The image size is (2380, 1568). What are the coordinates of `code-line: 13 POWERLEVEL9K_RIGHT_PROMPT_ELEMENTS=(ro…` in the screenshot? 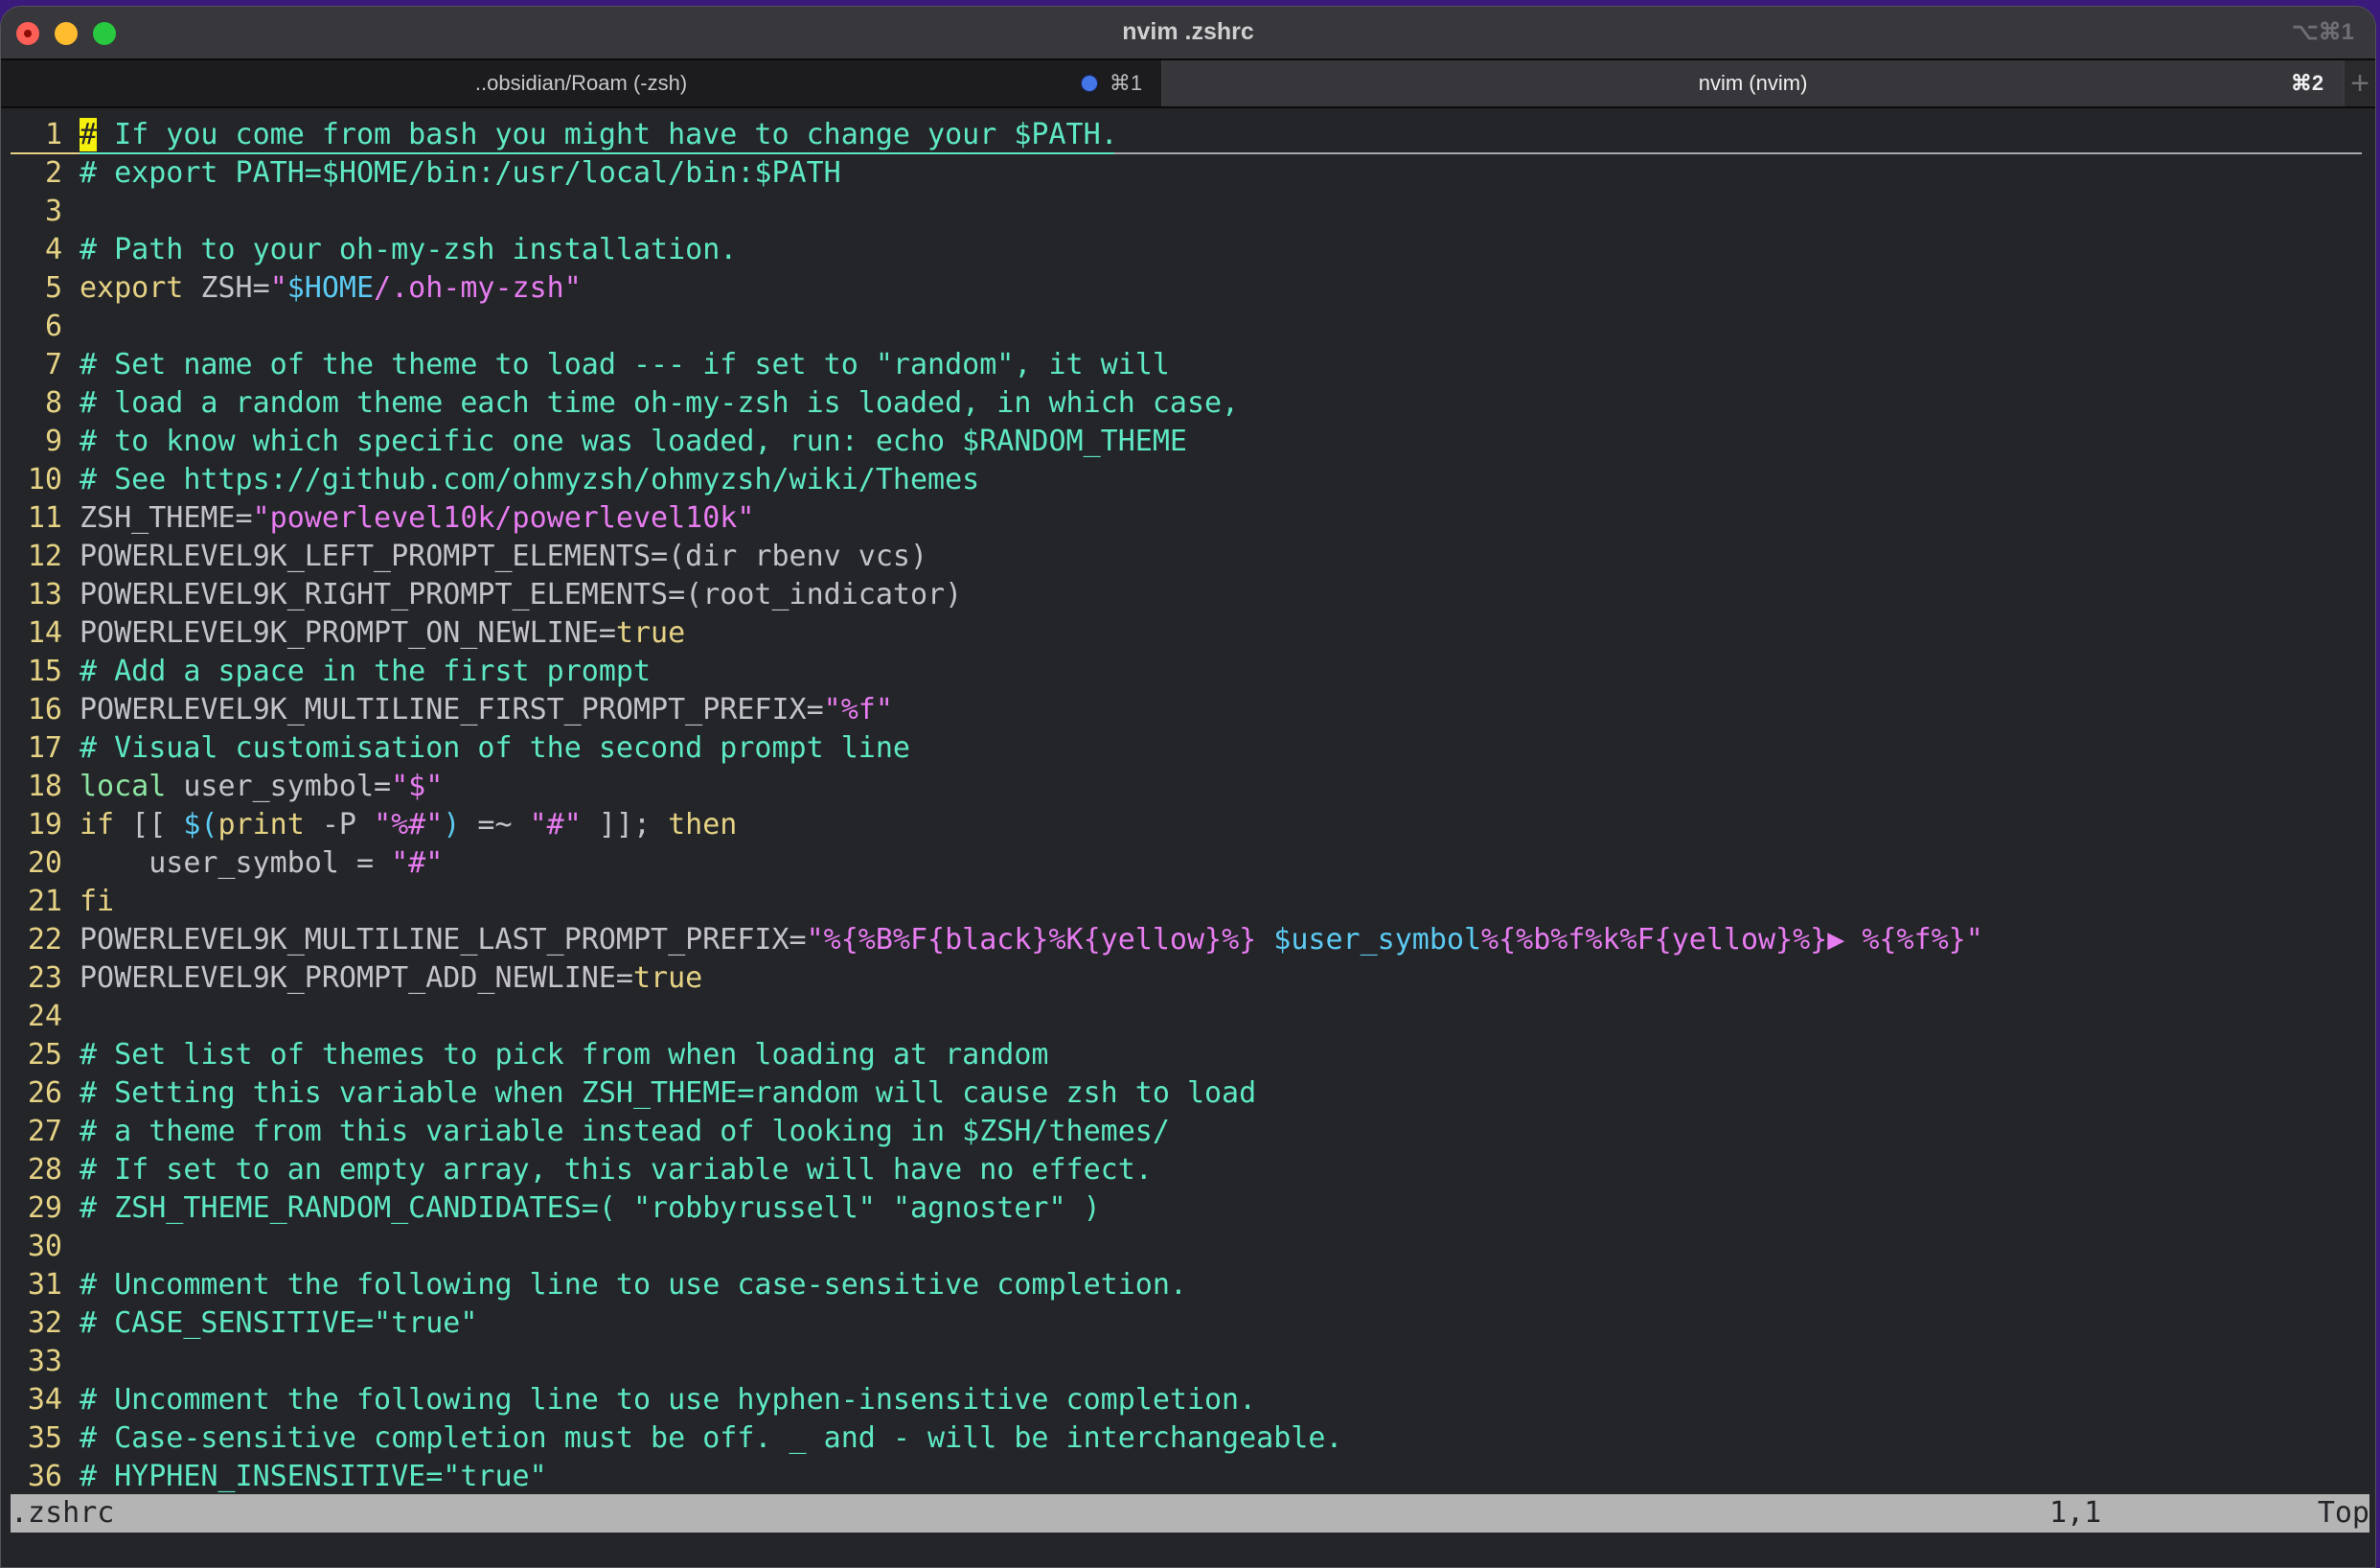 It's located at (1188, 595).